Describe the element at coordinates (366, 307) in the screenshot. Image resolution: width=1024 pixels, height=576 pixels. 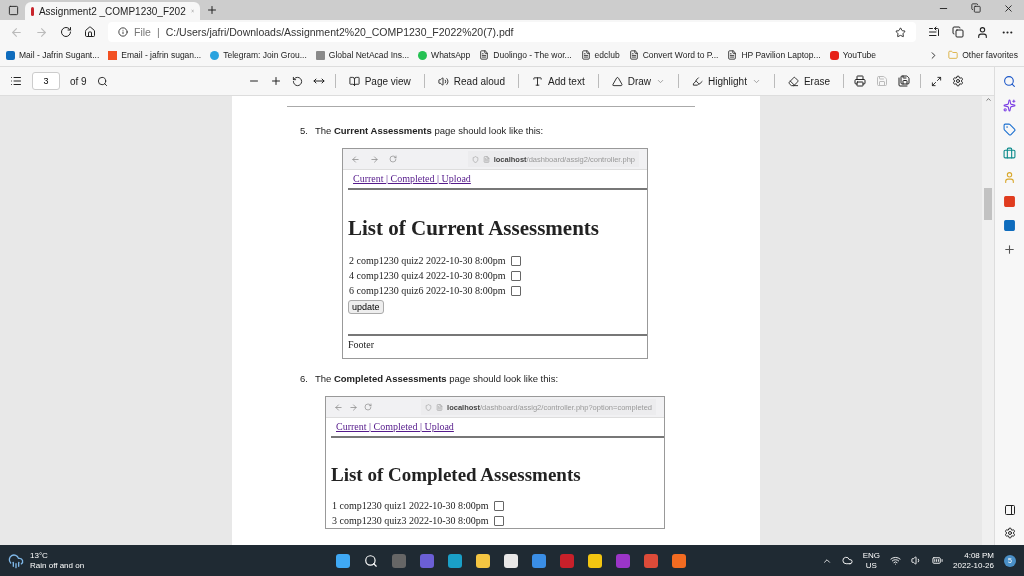
I see `update-button: update` at that location.